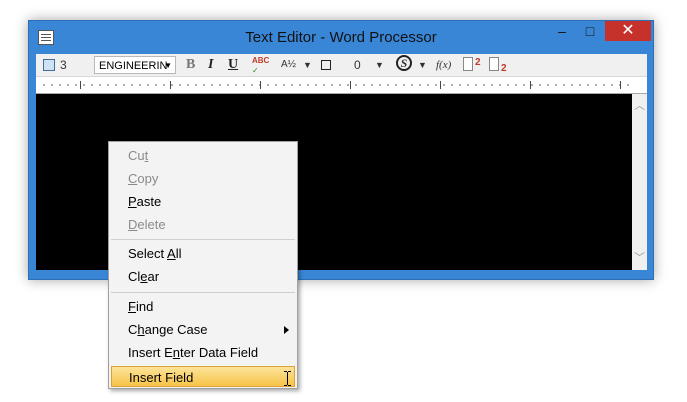 This screenshot has width=687, height=402. I want to click on menu-accelerator: n, so click(176, 352).